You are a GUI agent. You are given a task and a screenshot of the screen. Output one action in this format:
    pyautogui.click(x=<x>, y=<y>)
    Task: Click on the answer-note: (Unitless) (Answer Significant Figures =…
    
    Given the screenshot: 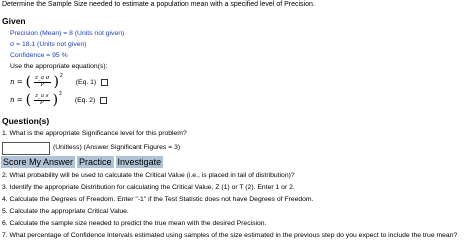 What is the action you would take?
    pyautogui.click(x=117, y=147)
    